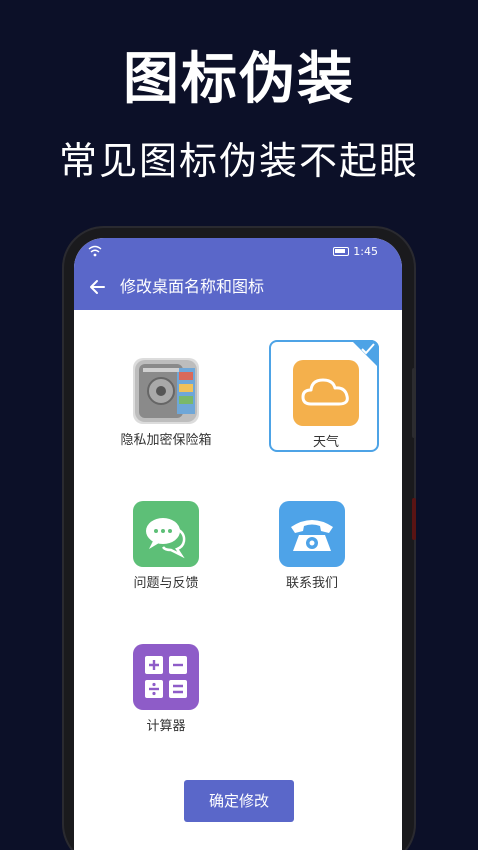  Describe the element at coordinates (326, 393) in the screenshot. I see `weather-icon` at that location.